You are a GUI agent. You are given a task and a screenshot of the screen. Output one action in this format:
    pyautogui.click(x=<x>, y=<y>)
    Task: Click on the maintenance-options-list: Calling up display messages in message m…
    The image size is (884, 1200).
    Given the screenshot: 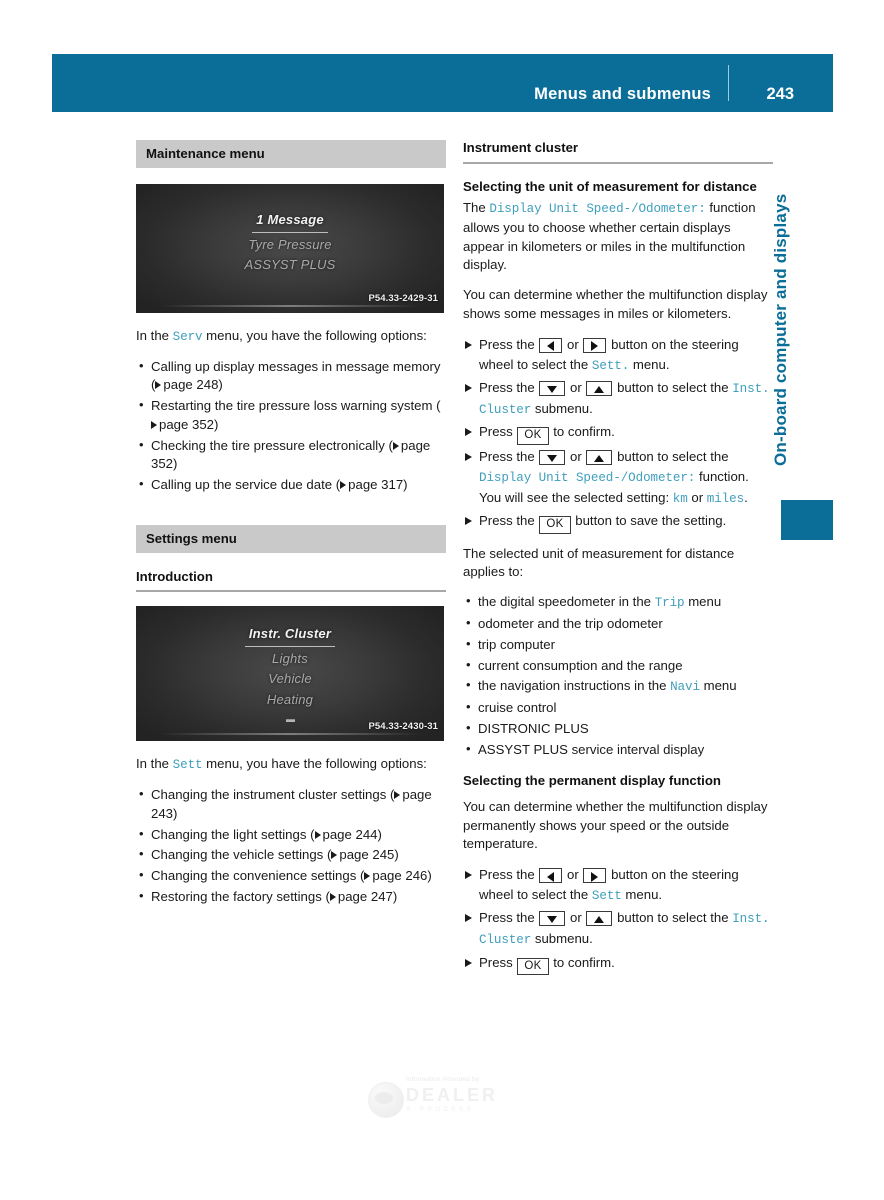 What is the action you would take?
    pyautogui.click(x=291, y=426)
    